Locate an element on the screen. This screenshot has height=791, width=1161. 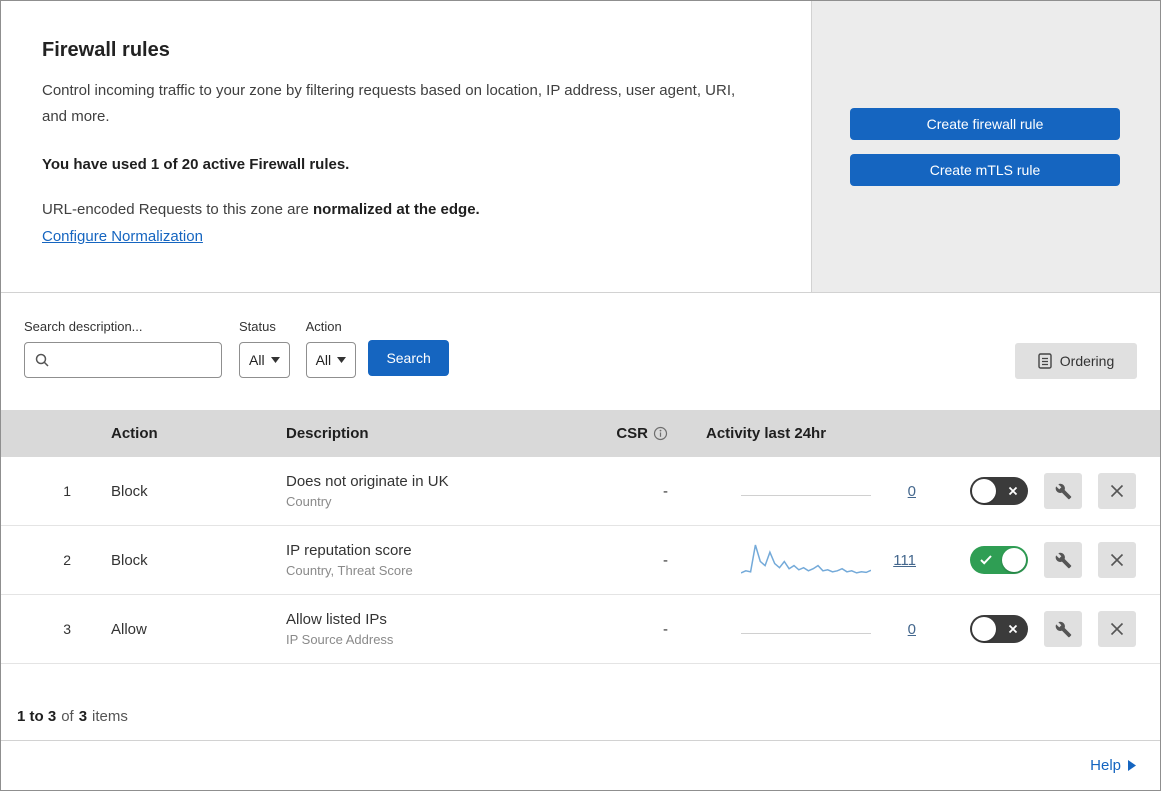
rule-fields: IP Source Address is located at coordinates (340, 639).